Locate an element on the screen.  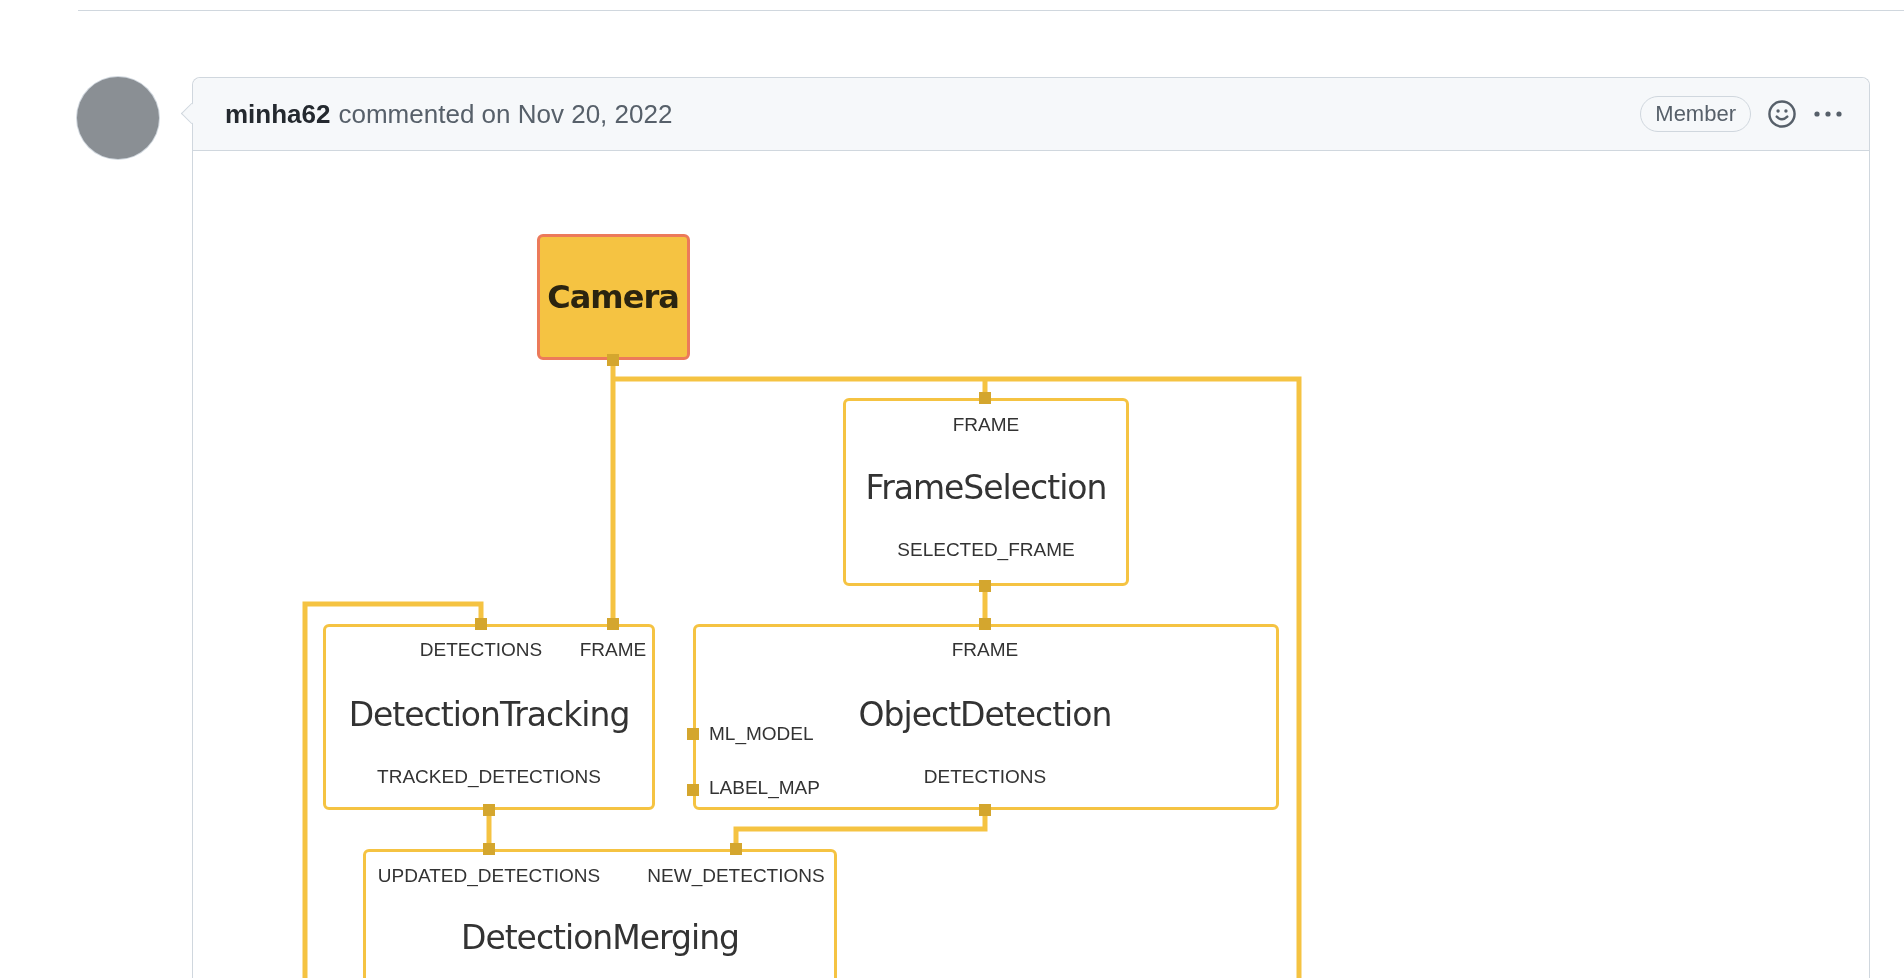
smiley-icon is located at coordinates (1782, 114).